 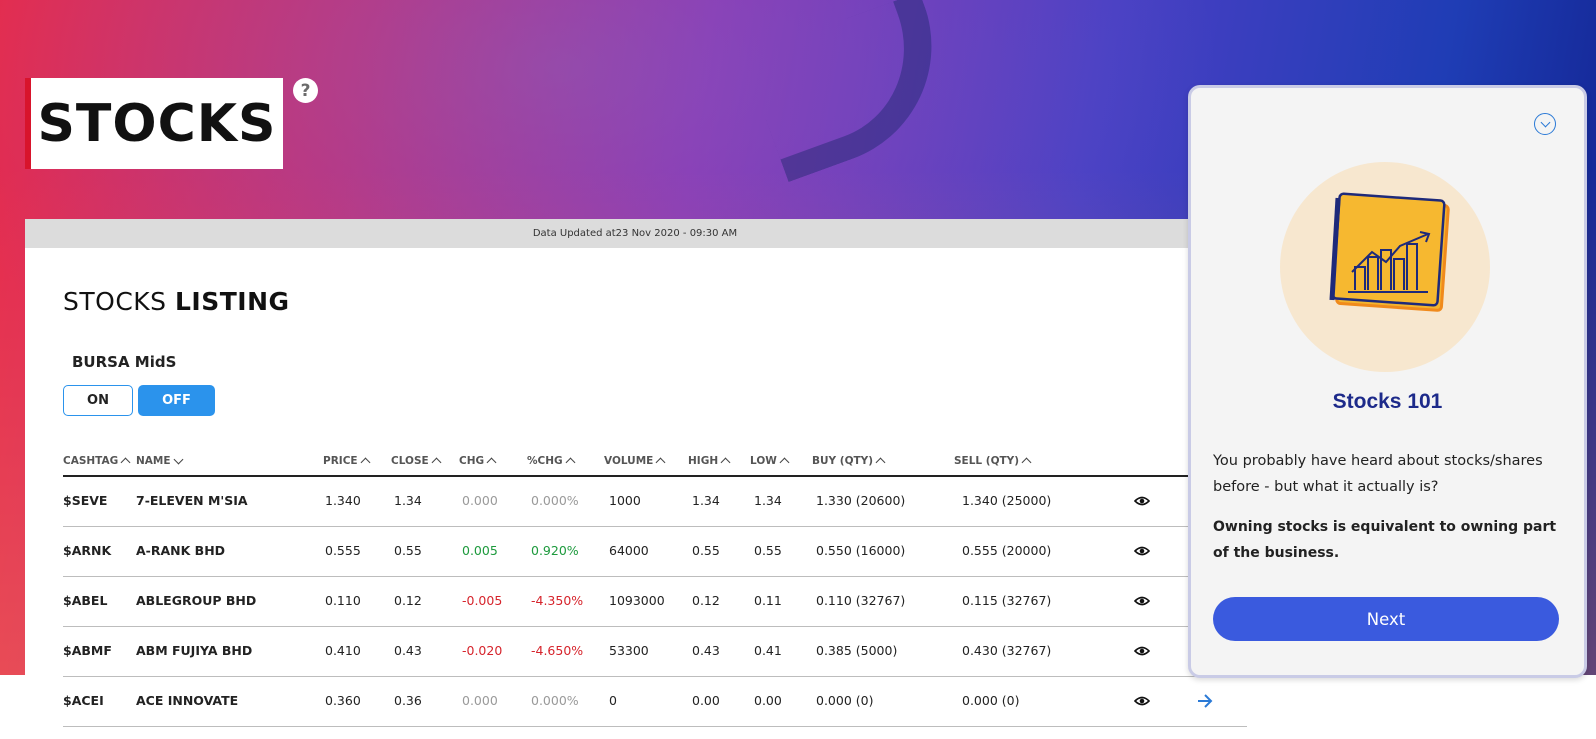 What do you see at coordinates (232, 301) in the screenshot?
I see `listing-title-bold: LISTING` at bounding box center [232, 301].